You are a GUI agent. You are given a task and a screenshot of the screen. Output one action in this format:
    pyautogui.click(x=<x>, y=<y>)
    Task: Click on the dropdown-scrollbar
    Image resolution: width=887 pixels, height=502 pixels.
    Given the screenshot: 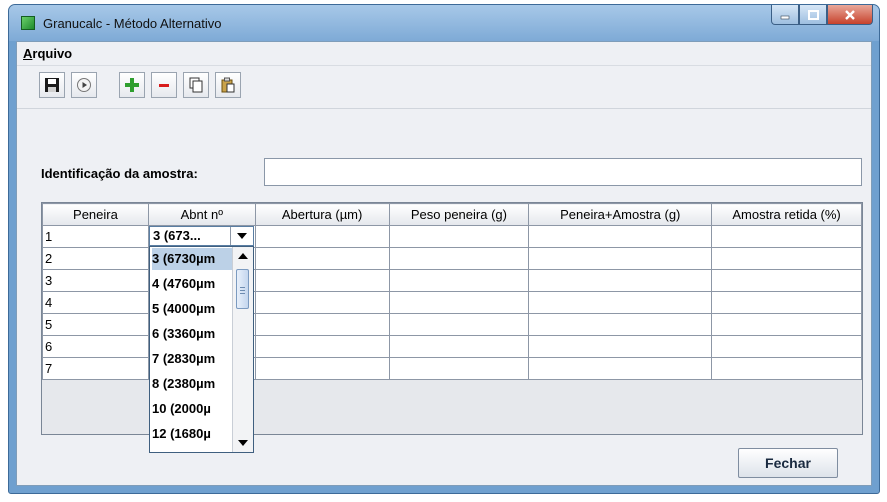 What is the action you would take?
    pyautogui.click(x=242, y=349)
    